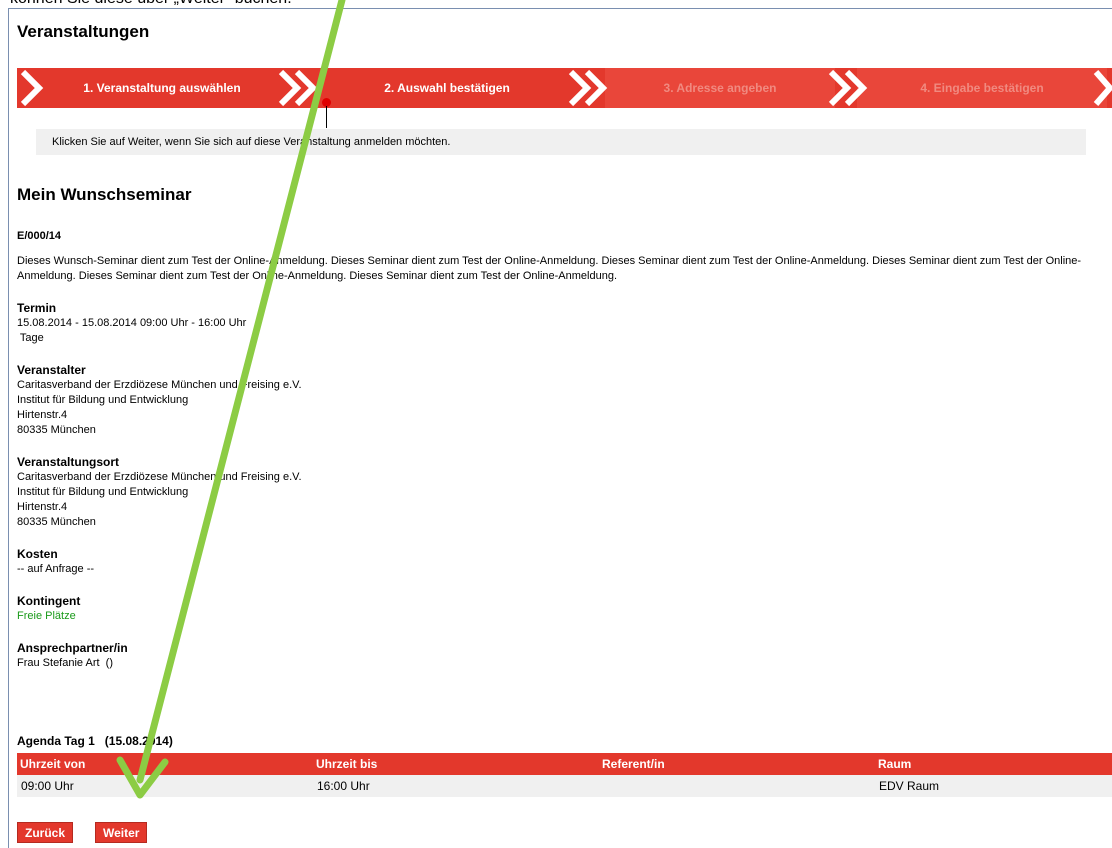 The image size is (1112, 848). Describe the element at coordinates (162, 88) in the screenshot. I see `step-1: 1. Veranstaltung auswählen` at that location.